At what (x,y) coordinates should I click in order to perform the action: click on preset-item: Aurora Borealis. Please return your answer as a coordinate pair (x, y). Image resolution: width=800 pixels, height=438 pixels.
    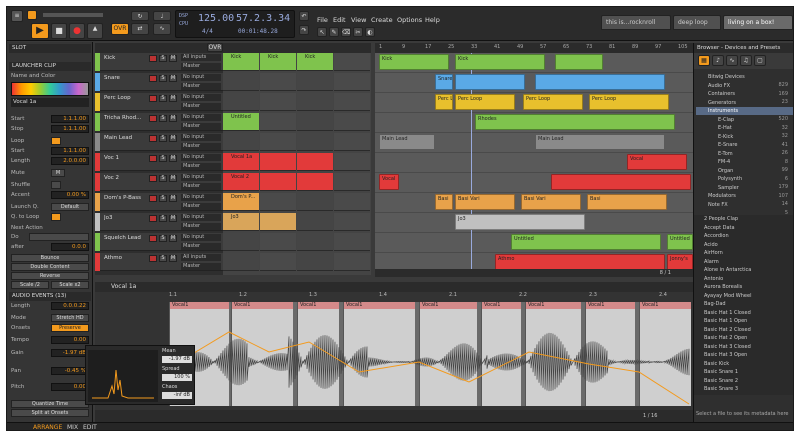
    Looking at the image, I should click on (744, 287).